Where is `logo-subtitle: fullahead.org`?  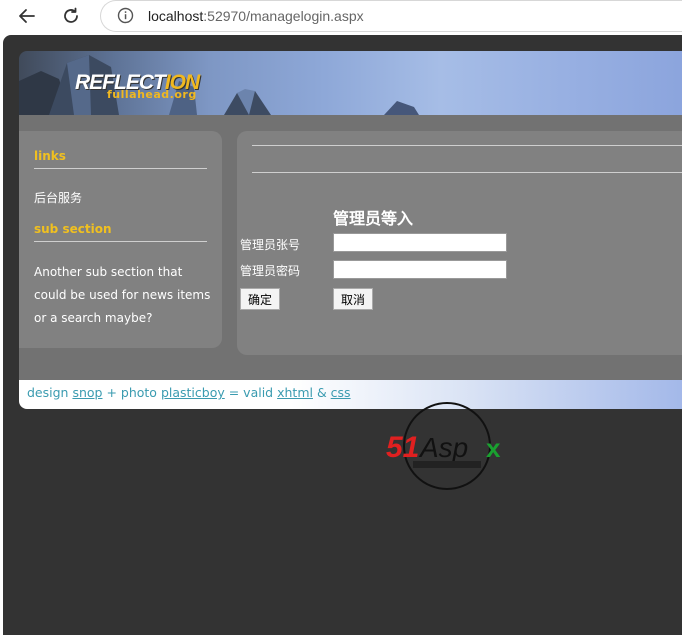 logo-subtitle: fullahead.org is located at coordinates (152, 94).